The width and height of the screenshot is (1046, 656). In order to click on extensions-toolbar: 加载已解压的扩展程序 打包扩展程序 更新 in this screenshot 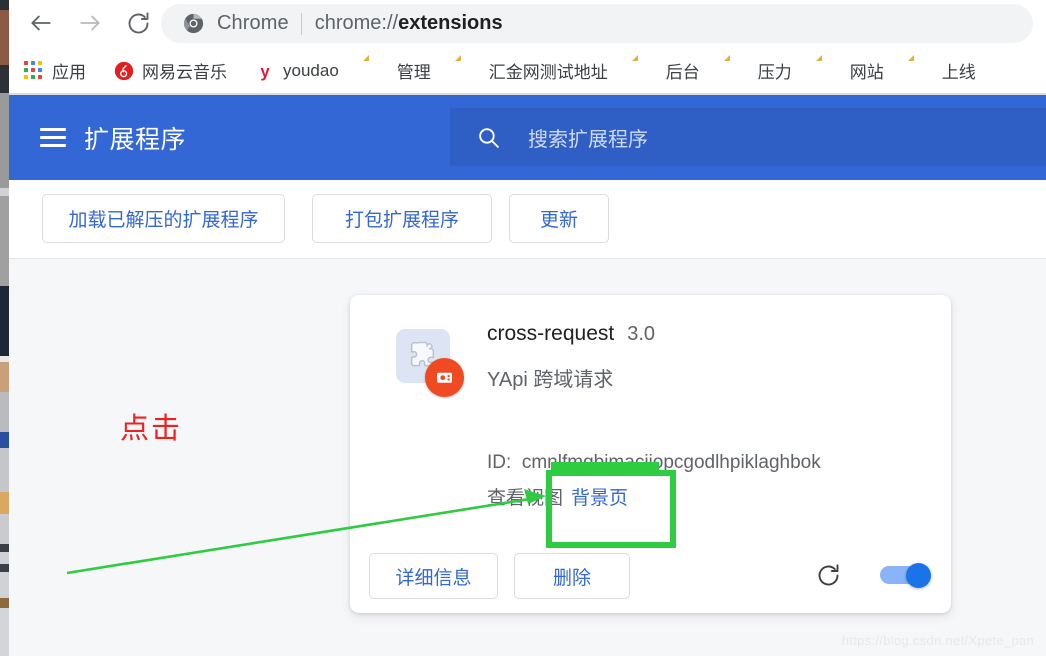, I will do `click(527, 219)`.